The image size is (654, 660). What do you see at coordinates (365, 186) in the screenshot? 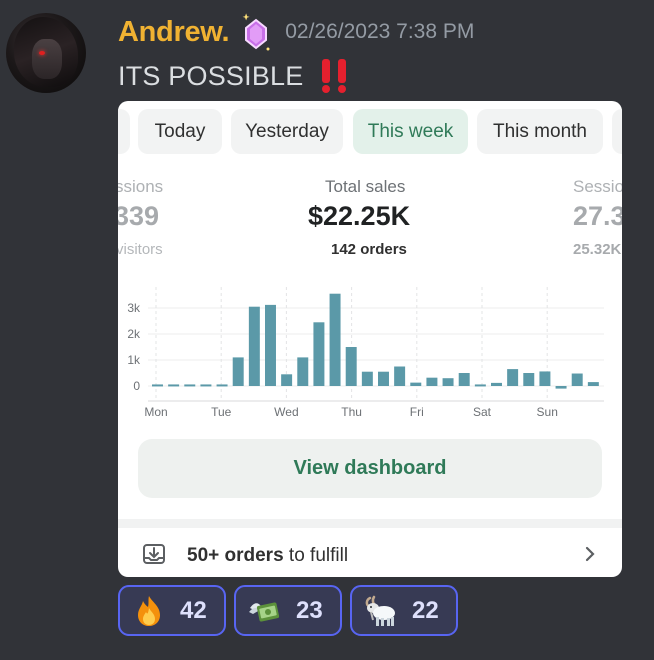
I see `total-sales-label: Total sales` at bounding box center [365, 186].